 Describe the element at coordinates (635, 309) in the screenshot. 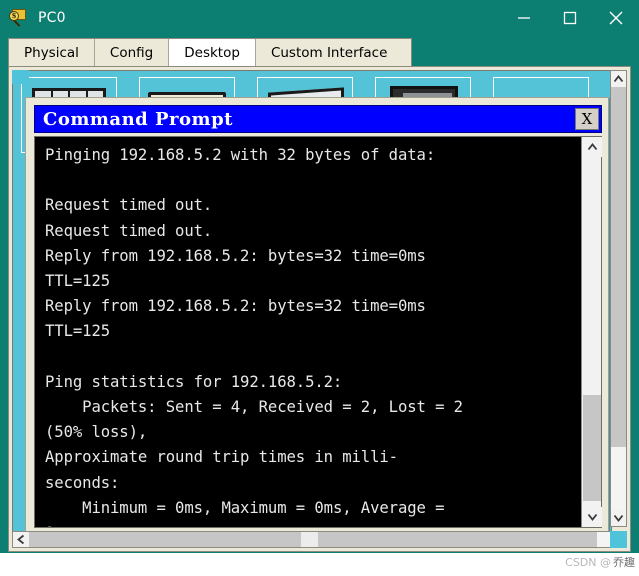

I see `right-edge-strip` at that location.